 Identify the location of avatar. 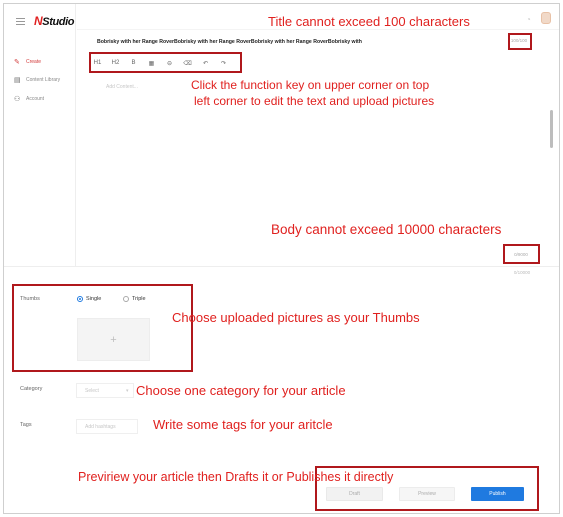
(546, 18).